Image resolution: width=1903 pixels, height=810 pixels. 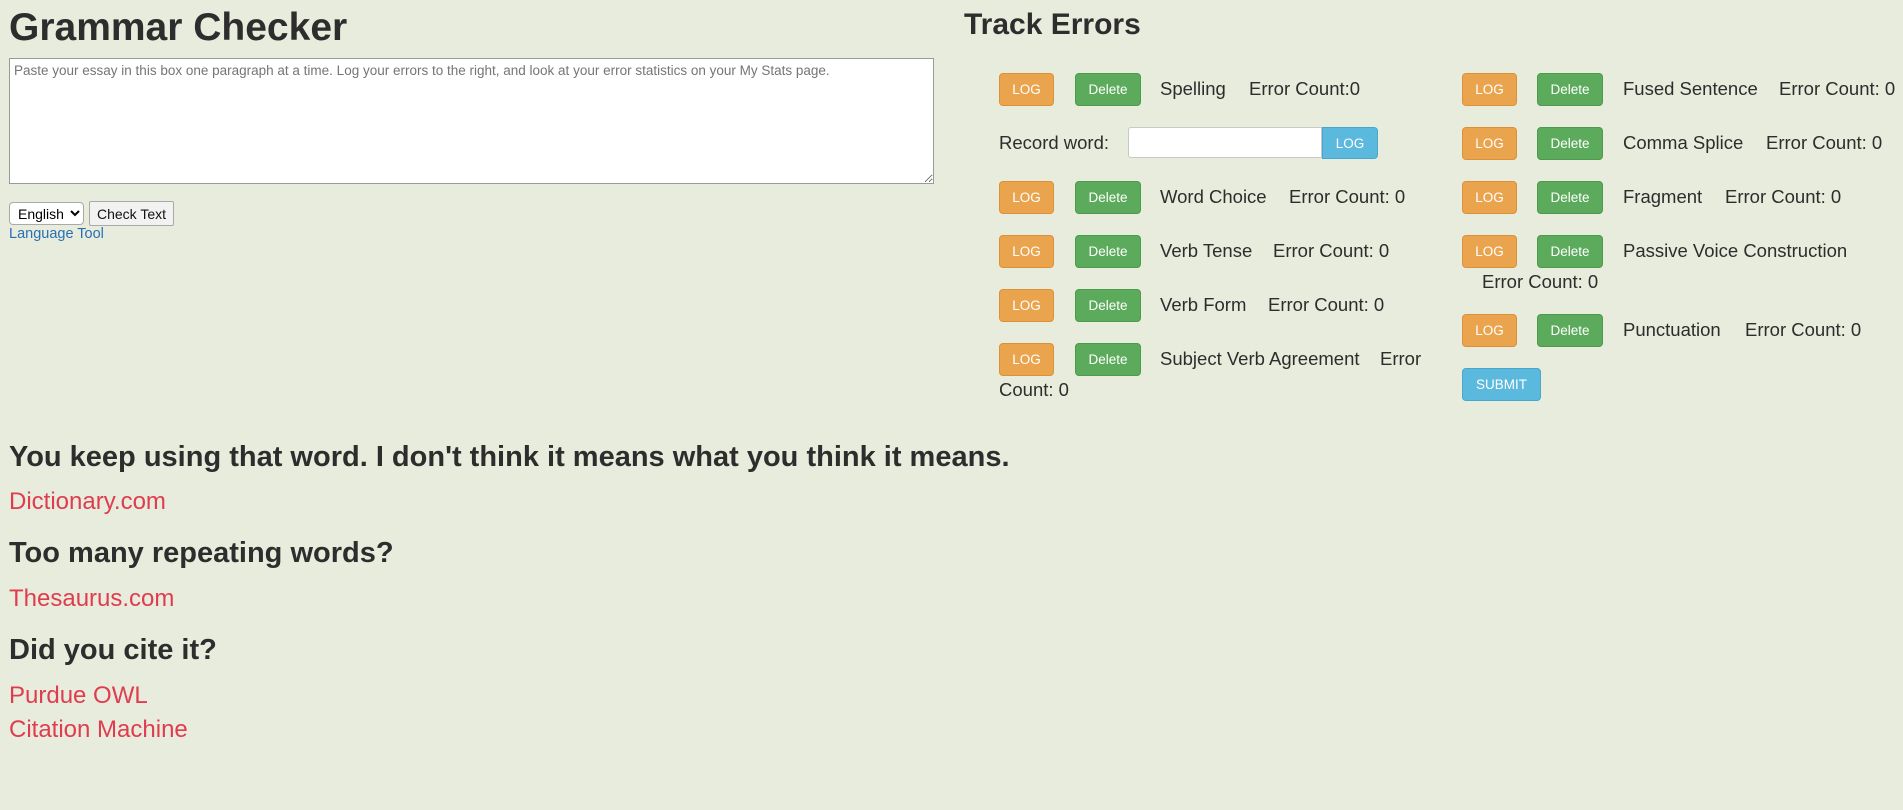 What do you see at coordinates (1213, 196) in the screenshot?
I see `error-name-word-choice: Word Choice` at bounding box center [1213, 196].